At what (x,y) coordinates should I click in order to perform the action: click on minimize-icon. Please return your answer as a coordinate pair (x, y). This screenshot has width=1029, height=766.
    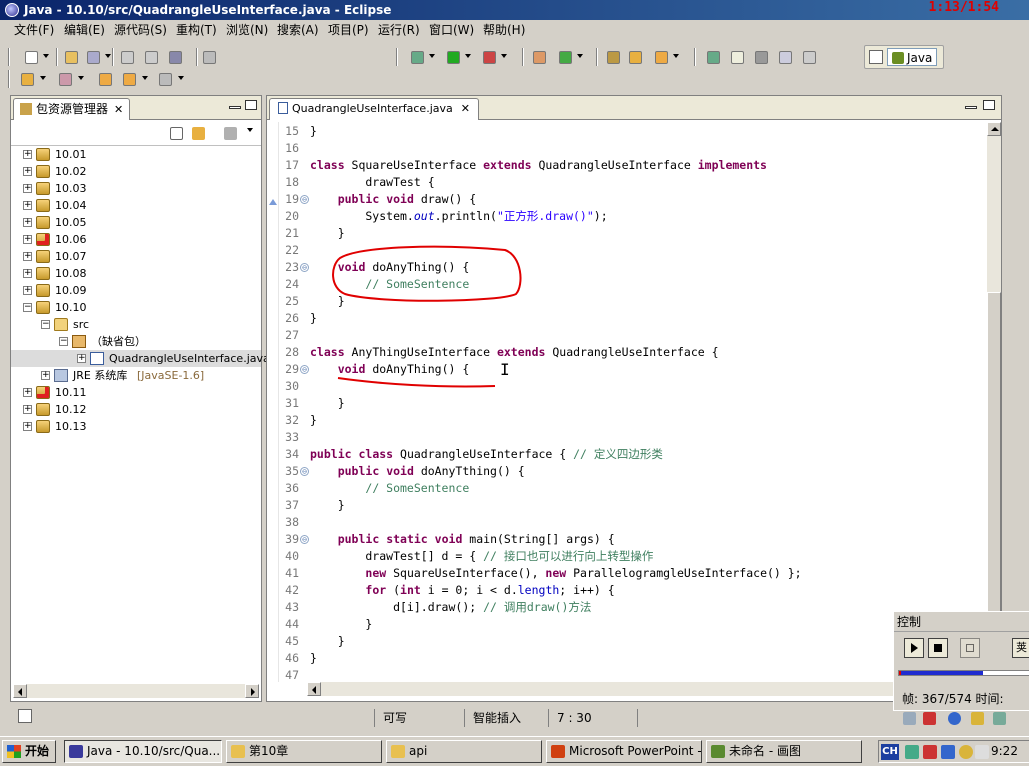
    Looking at the image, I should click on (971, 107).